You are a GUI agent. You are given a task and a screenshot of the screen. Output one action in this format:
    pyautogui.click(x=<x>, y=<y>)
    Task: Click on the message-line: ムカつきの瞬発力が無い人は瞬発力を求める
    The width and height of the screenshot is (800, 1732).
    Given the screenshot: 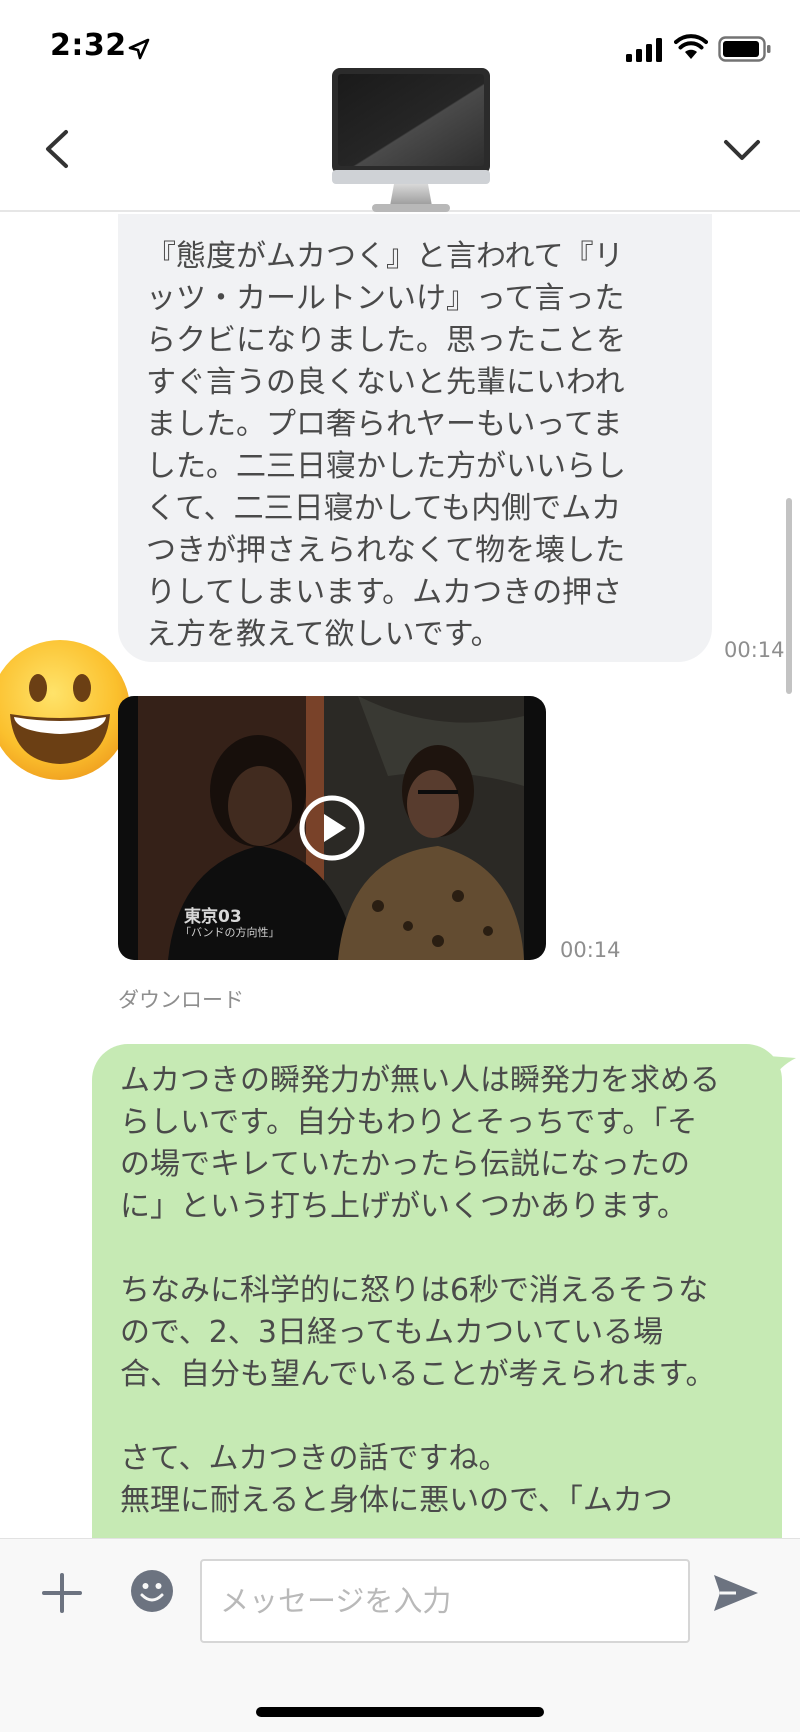 What is the action you would take?
    pyautogui.click(x=420, y=1080)
    